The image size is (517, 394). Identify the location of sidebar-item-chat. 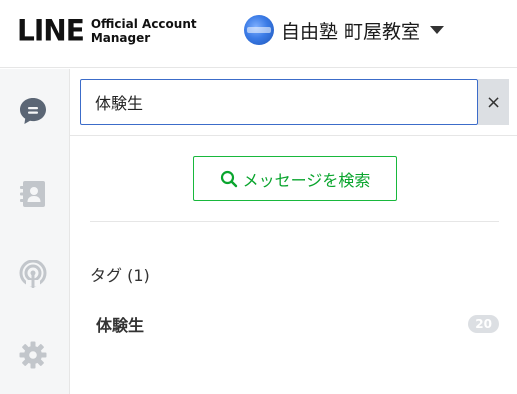
(33, 111).